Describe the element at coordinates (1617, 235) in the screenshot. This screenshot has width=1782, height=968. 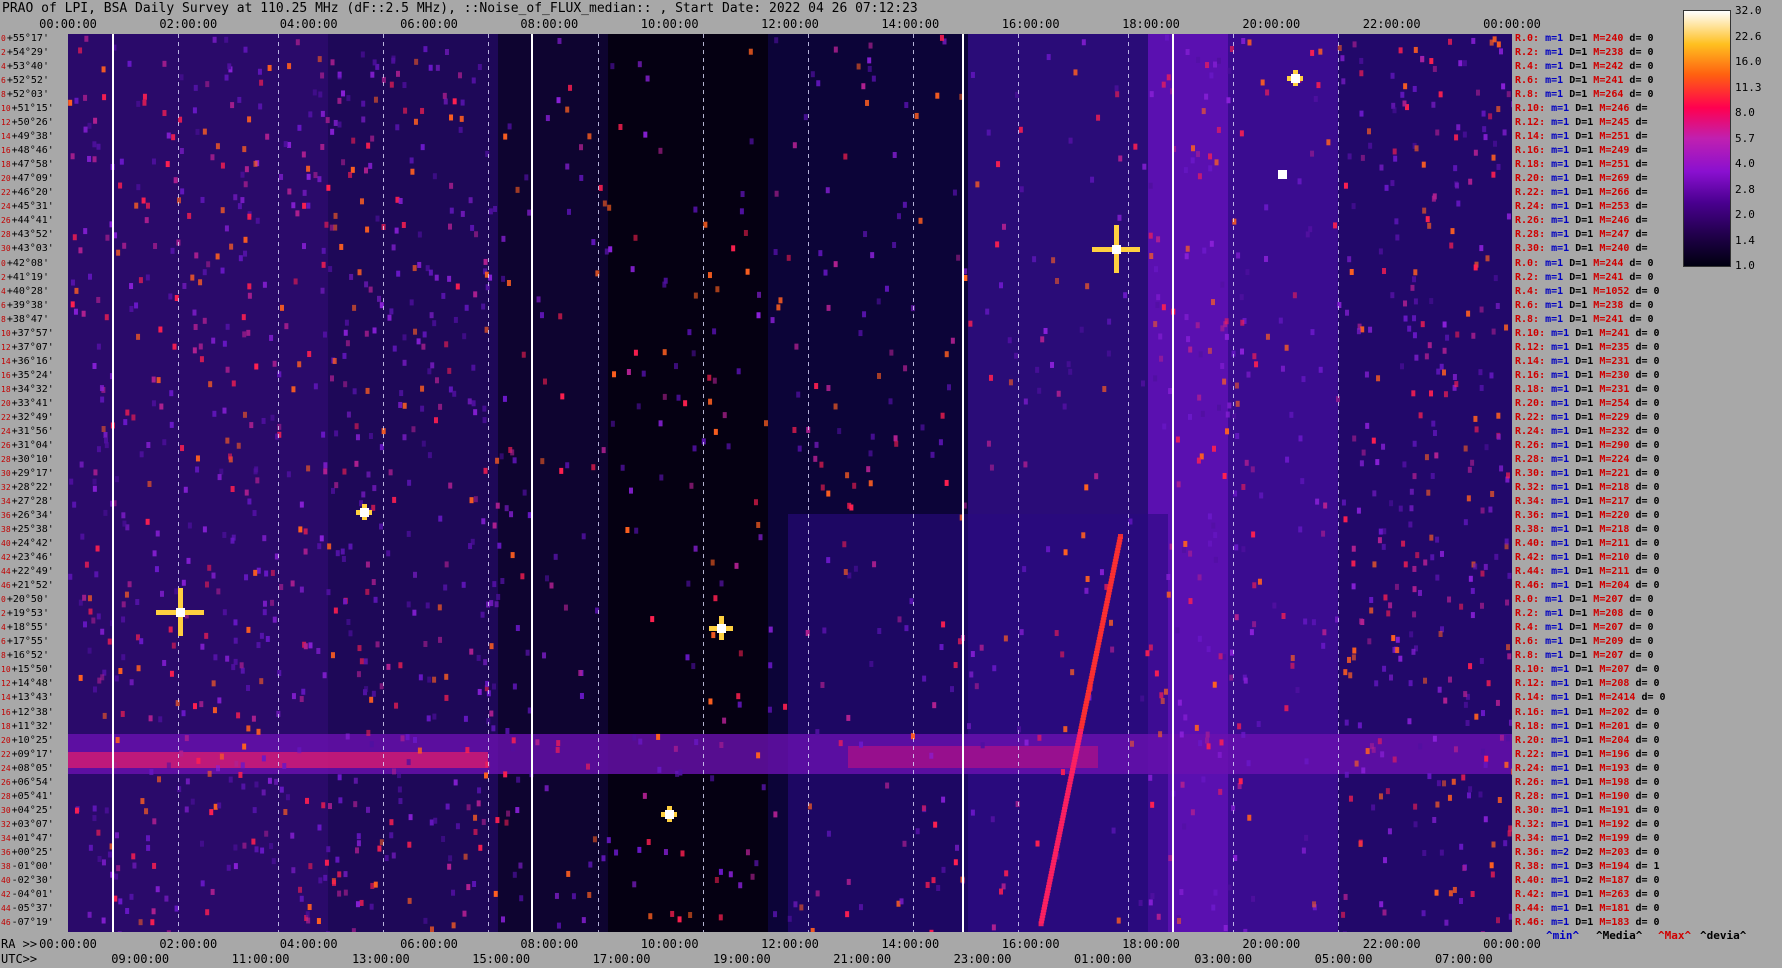
I see `ray-max: M=247` at that location.